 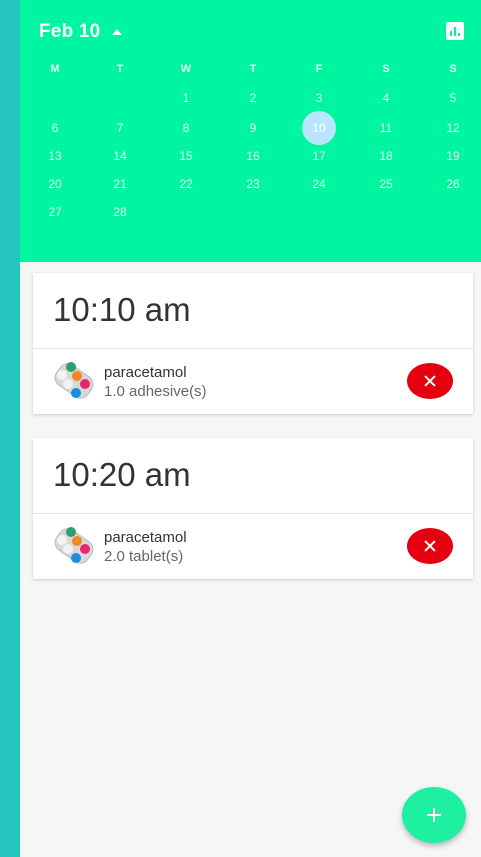 I want to click on calendar-day: 15, so click(x=186, y=156).